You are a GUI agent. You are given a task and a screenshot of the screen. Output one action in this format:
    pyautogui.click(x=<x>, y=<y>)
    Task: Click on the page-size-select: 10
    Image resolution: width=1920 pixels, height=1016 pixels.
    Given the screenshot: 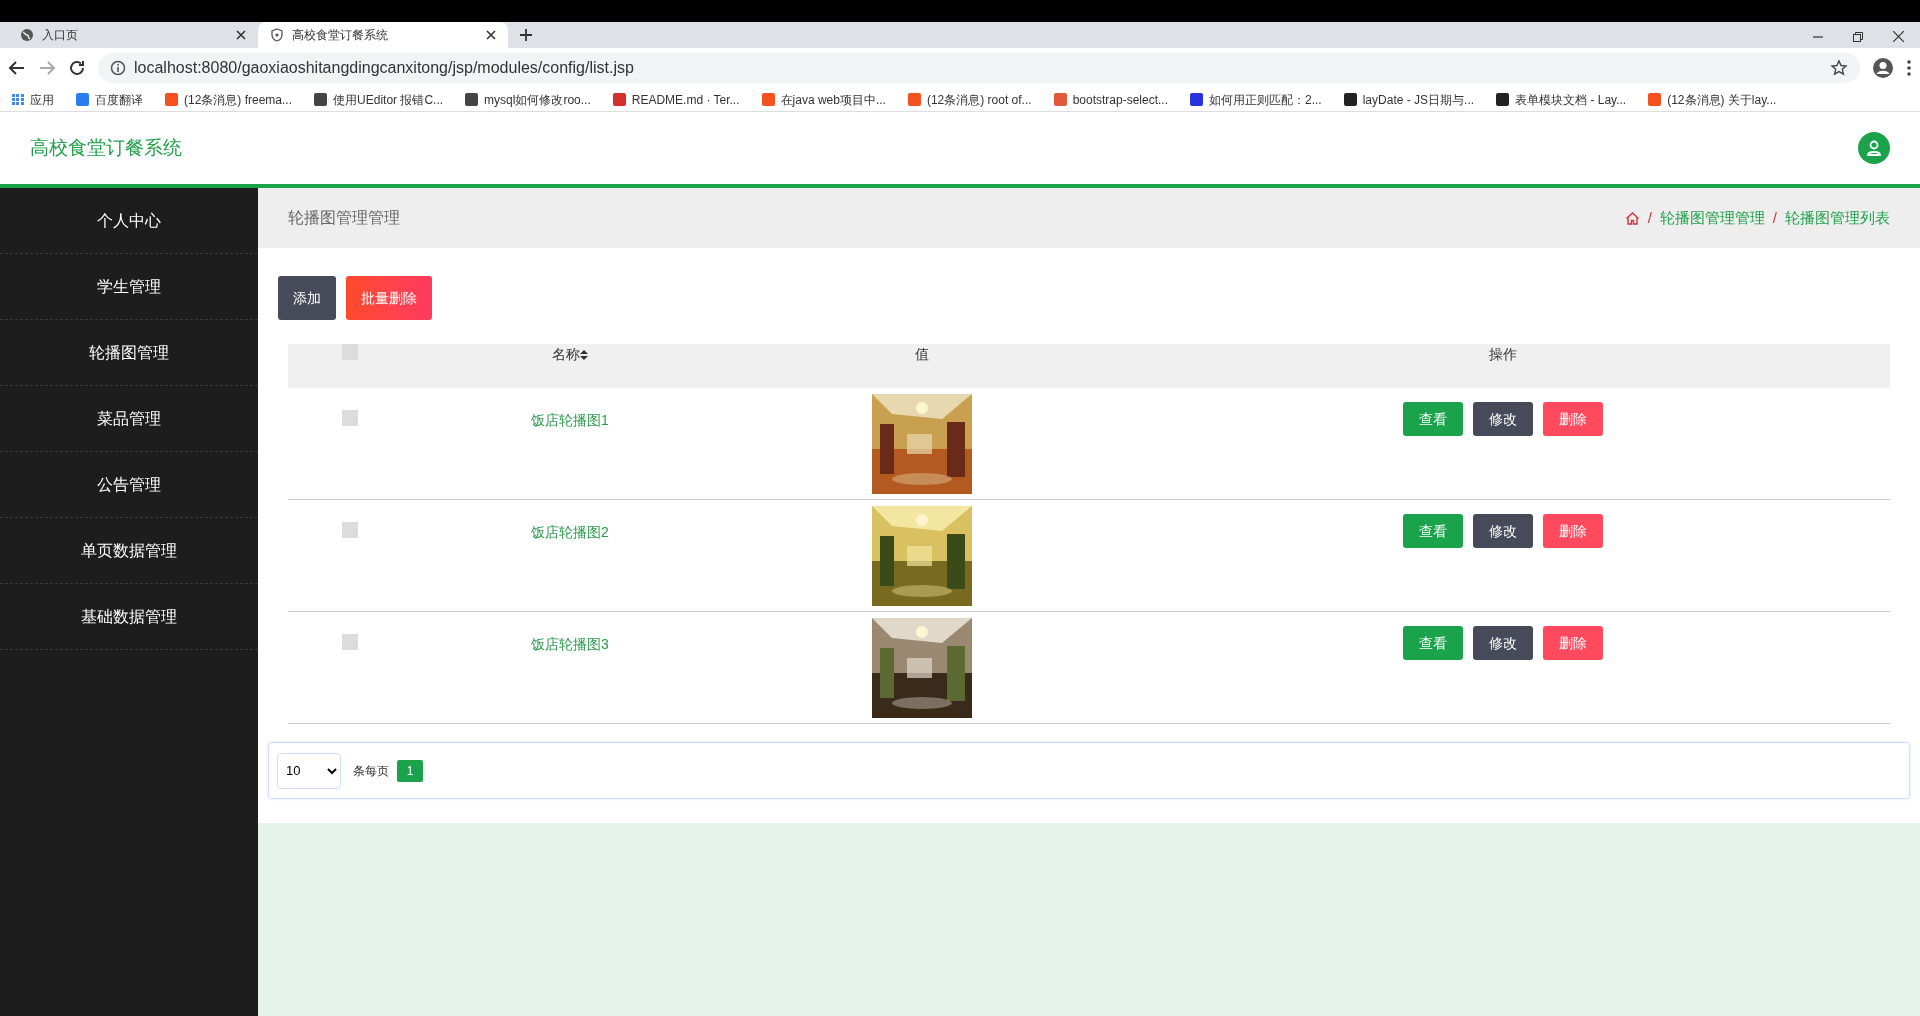 What is the action you would take?
    pyautogui.click(x=309, y=770)
    